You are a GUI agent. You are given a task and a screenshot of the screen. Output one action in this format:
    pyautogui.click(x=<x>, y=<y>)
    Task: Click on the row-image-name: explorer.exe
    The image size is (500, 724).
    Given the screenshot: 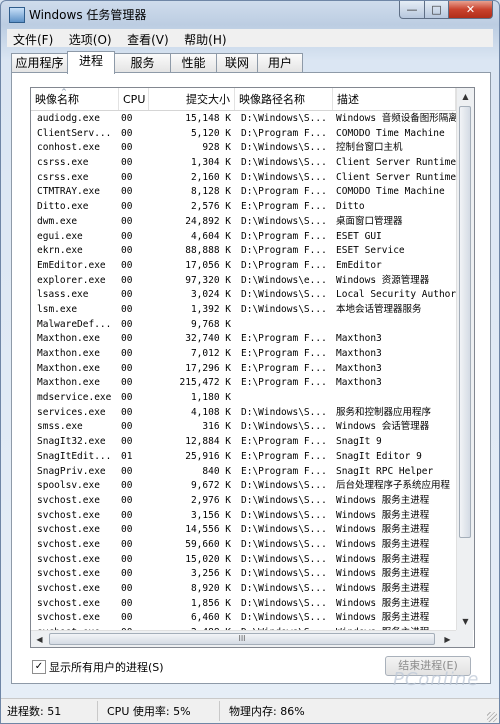 What is the action you would take?
    pyautogui.click(x=71, y=280)
    